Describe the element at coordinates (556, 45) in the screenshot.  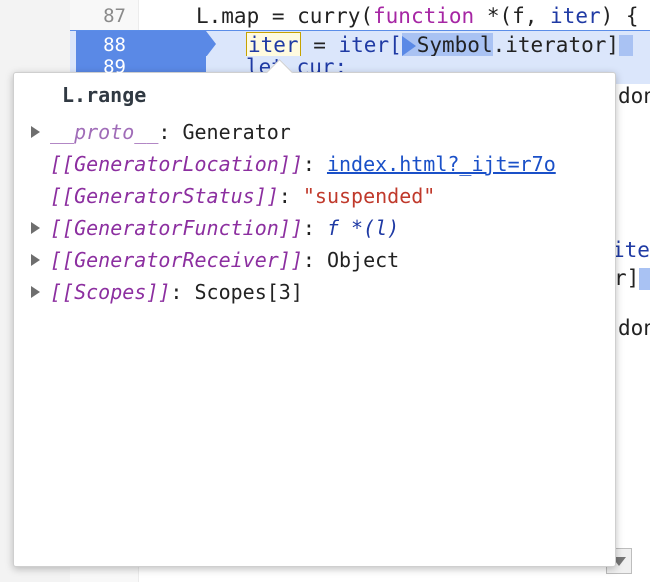
I see `code-token: .iterator]` at that location.